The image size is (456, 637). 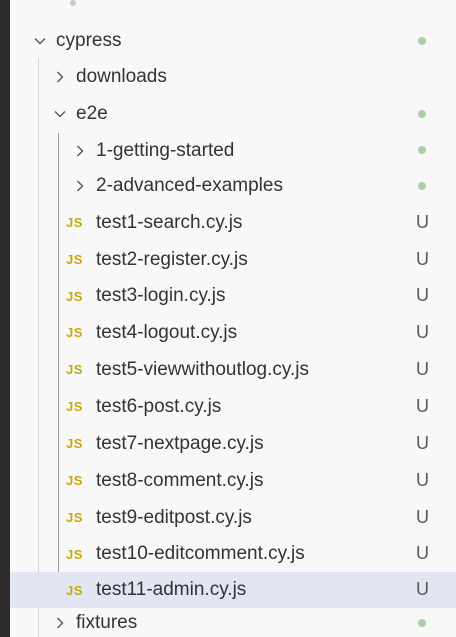 I want to click on tree-file: JS test1-search.cy.js, so click(x=233, y=222).